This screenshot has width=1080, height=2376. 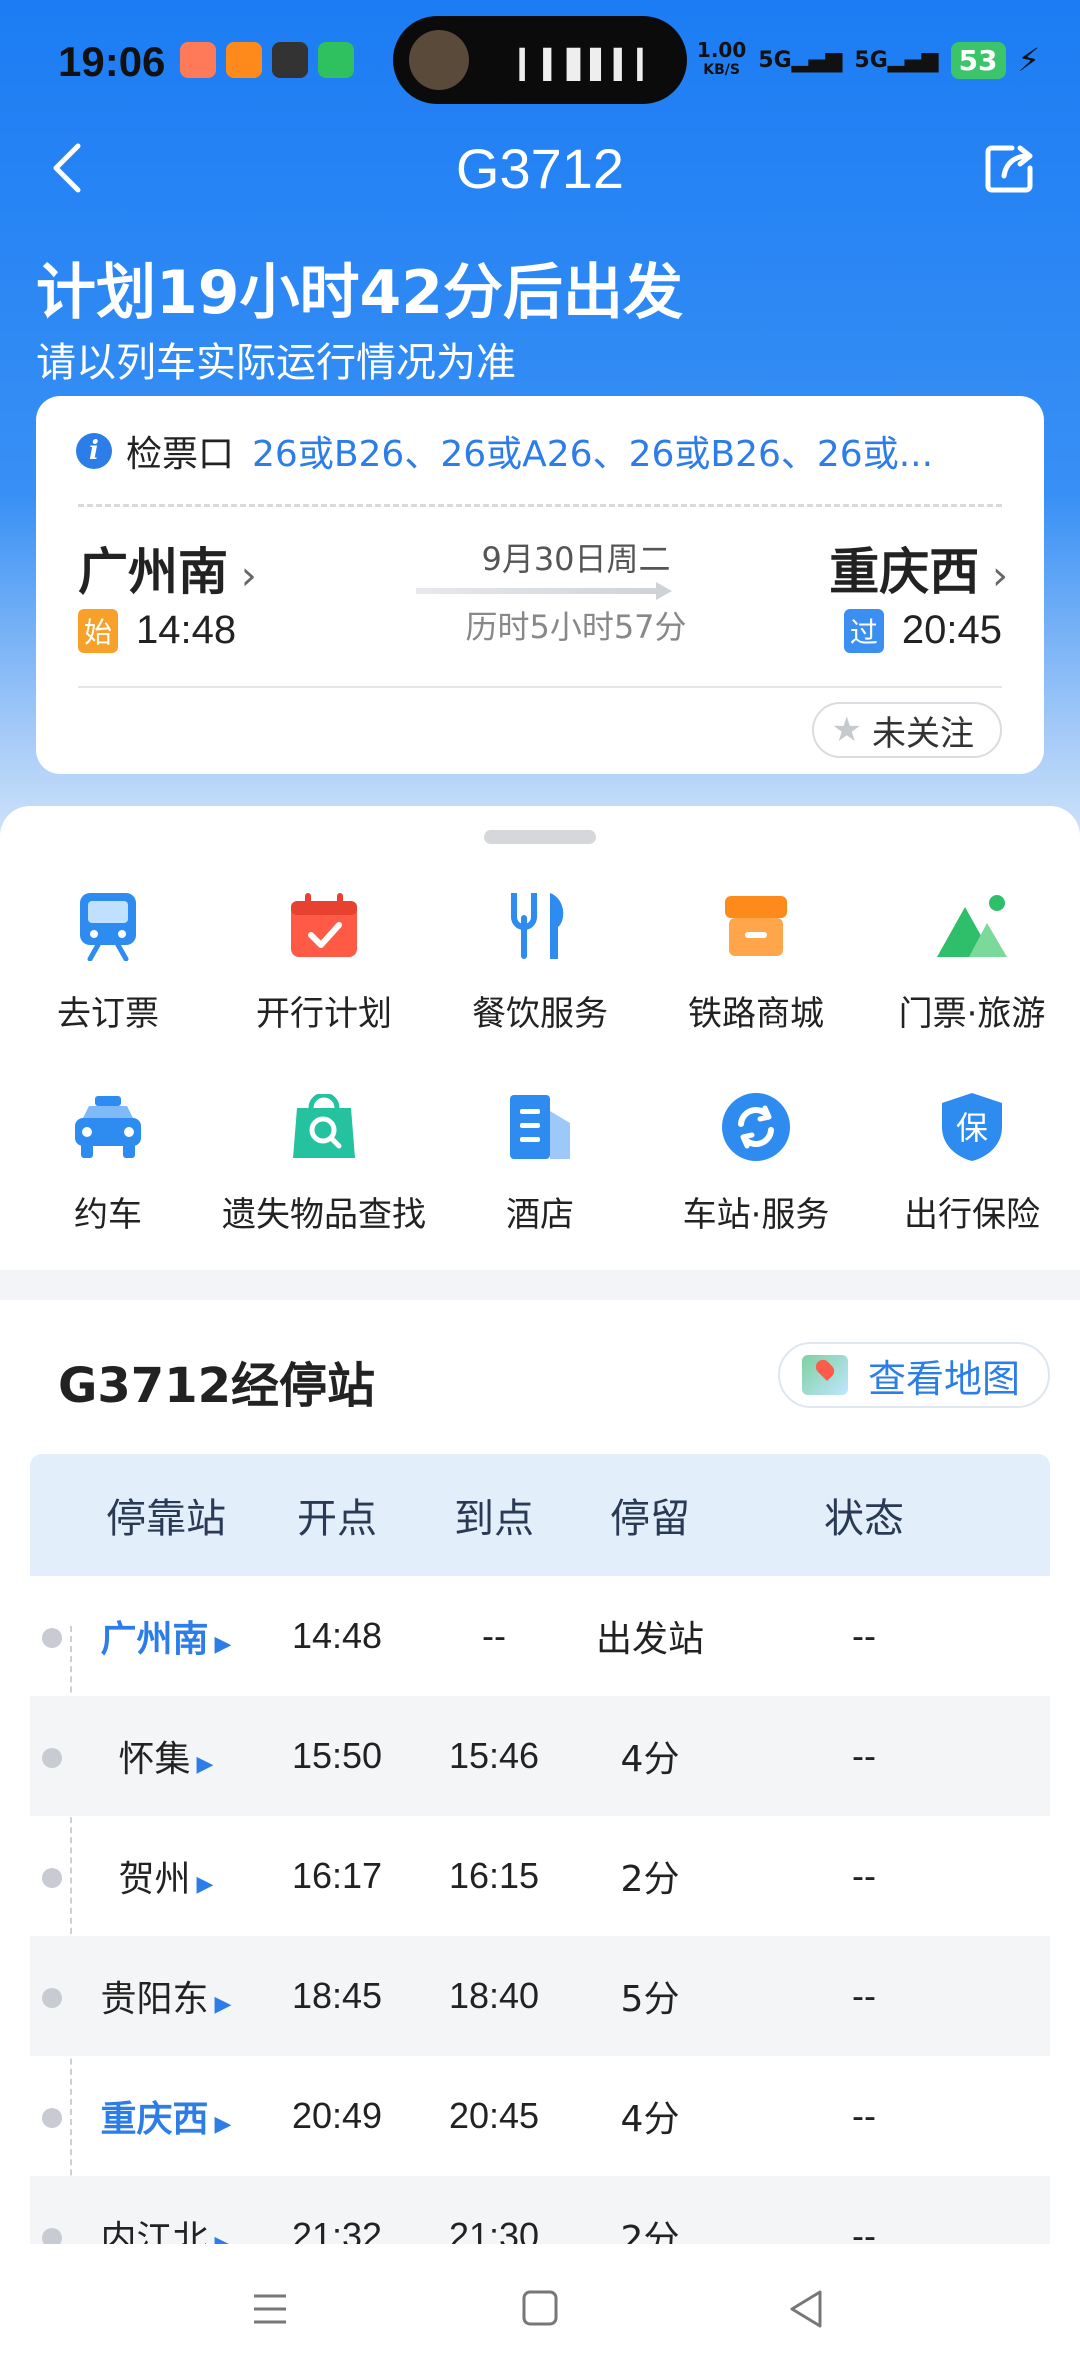 I want to click on info-icon: i, so click(x=94, y=451).